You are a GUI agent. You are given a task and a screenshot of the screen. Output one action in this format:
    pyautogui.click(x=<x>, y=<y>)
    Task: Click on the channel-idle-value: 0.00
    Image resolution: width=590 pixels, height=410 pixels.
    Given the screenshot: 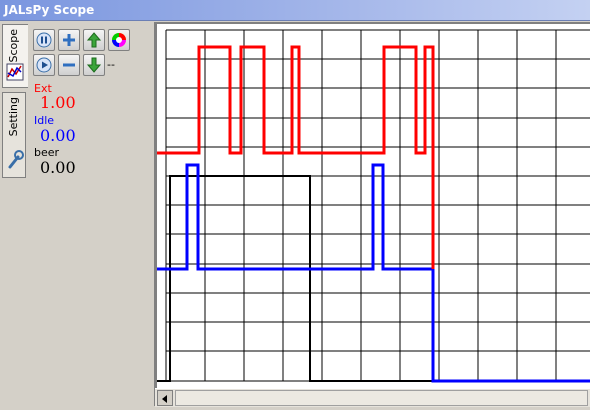 What is the action you would take?
    pyautogui.click(x=58, y=135)
    